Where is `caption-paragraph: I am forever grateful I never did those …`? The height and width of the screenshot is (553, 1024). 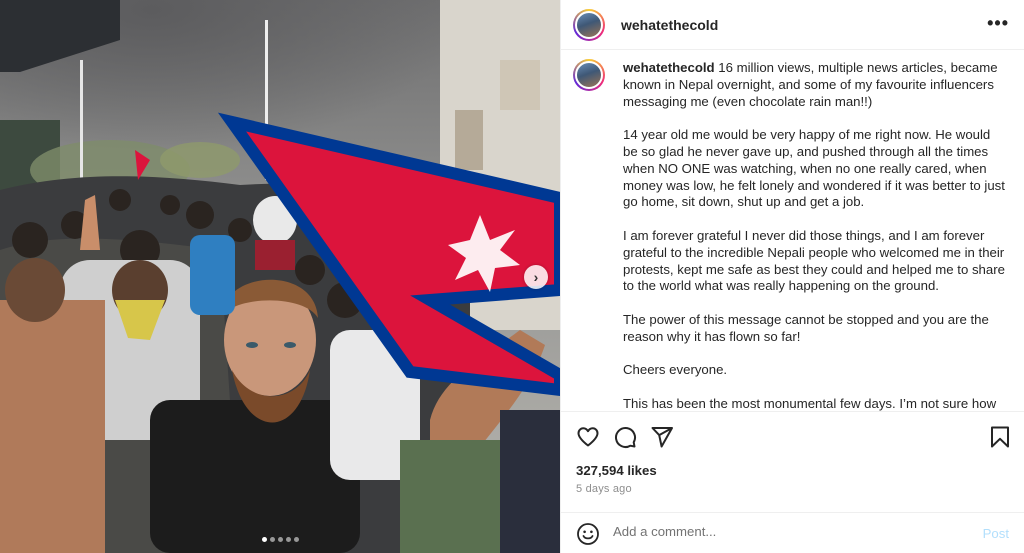
caption-paragraph: I am forever grateful I never did those … is located at coordinates (814, 260).